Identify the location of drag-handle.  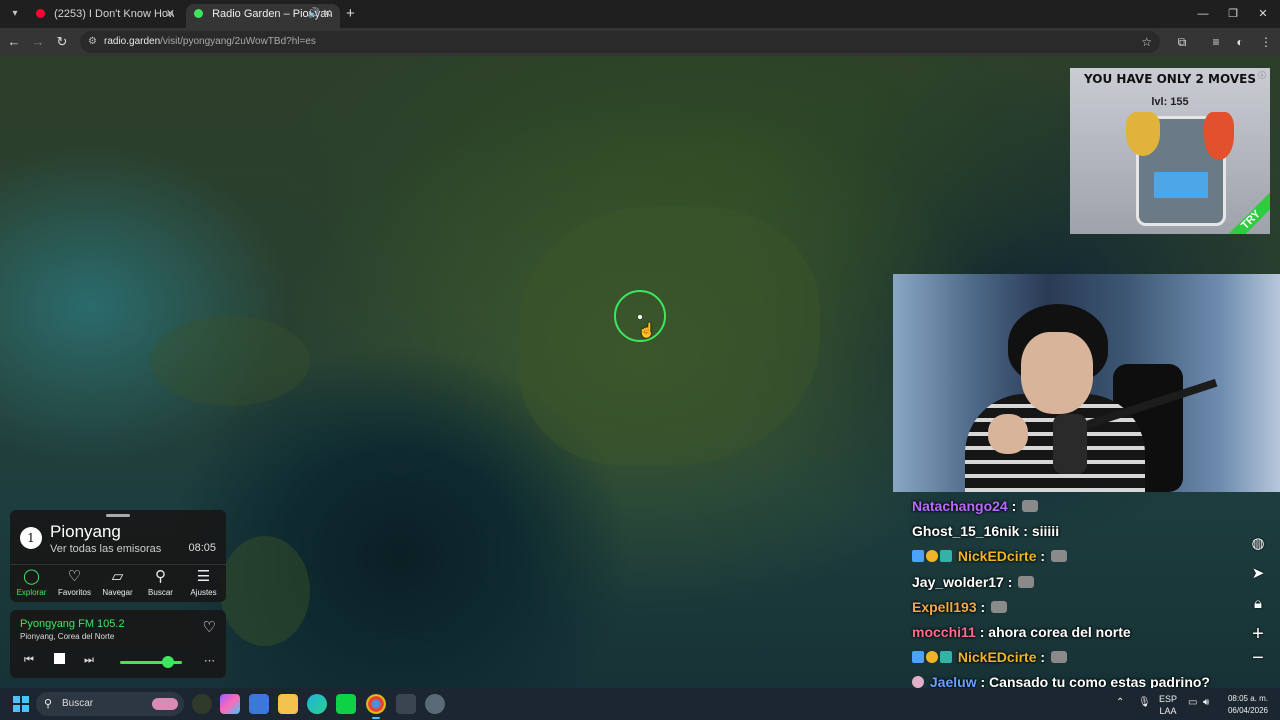
(118, 515).